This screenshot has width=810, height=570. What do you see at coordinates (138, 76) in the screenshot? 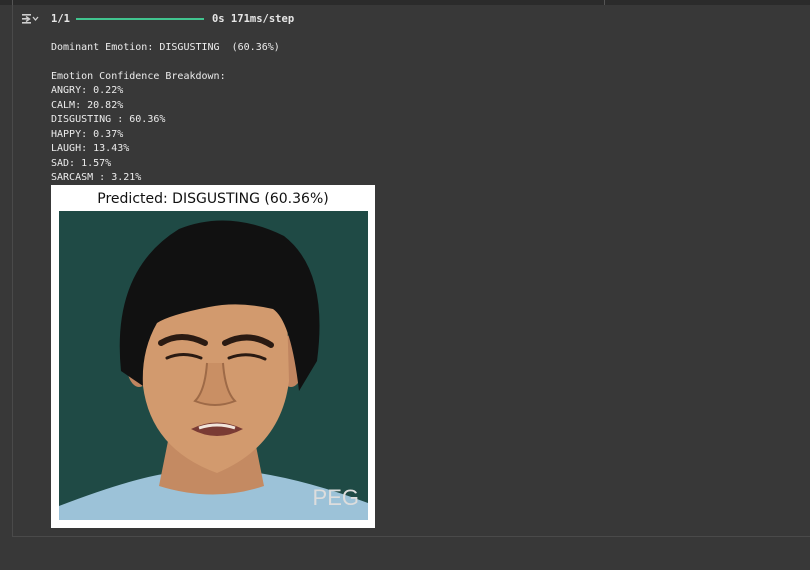
I see `breakdown-header: Emotion Confidence Breakdown:` at bounding box center [138, 76].